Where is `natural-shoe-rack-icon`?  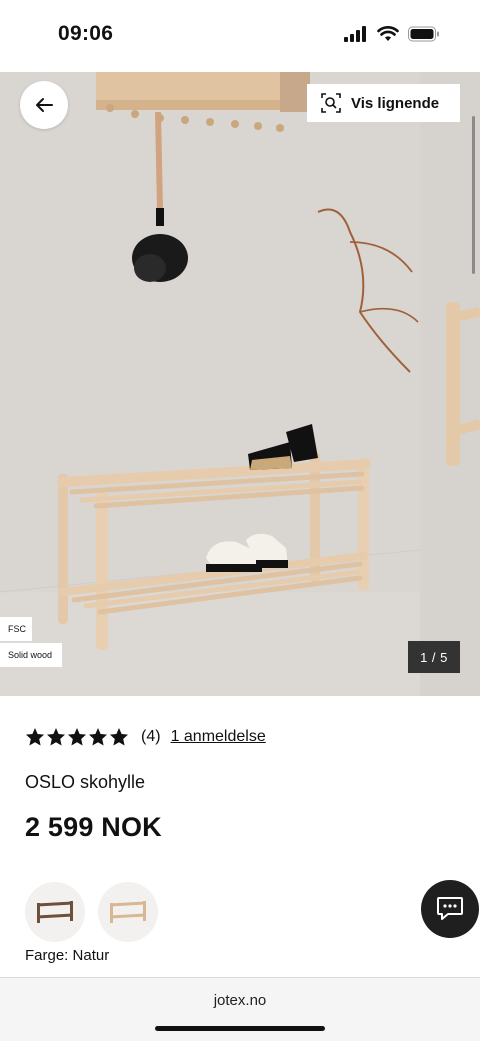 natural-shoe-rack-icon is located at coordinates (128, 912).